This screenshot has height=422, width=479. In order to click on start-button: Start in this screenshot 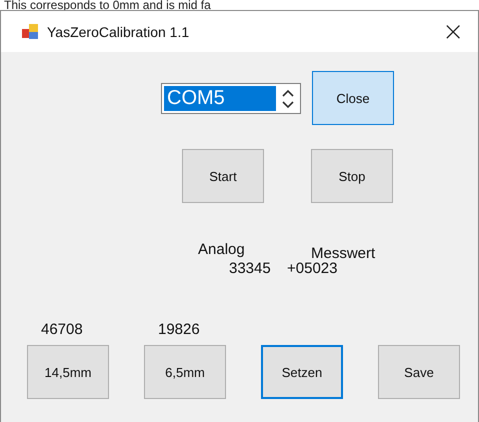, I will do `click(223, 176)`.